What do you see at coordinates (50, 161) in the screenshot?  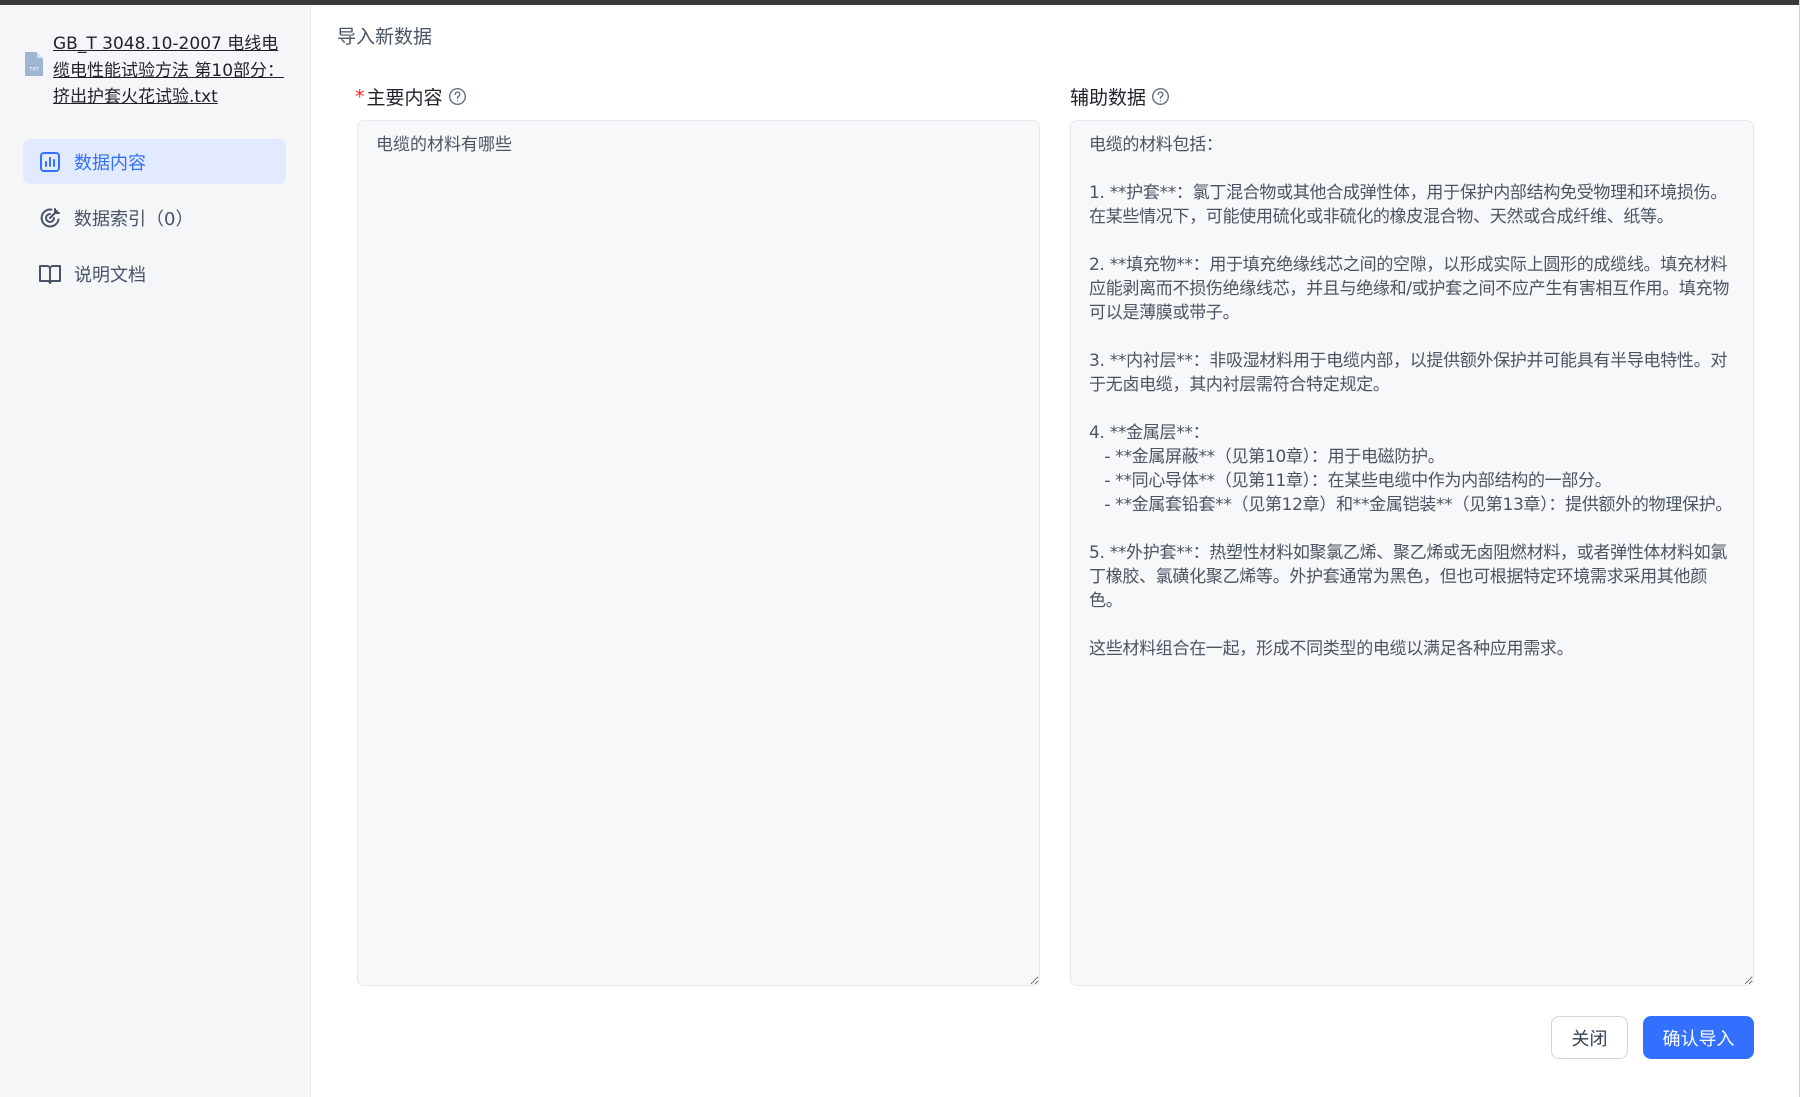 I see `bar-chart-icon` at bounding box center [50, 161].